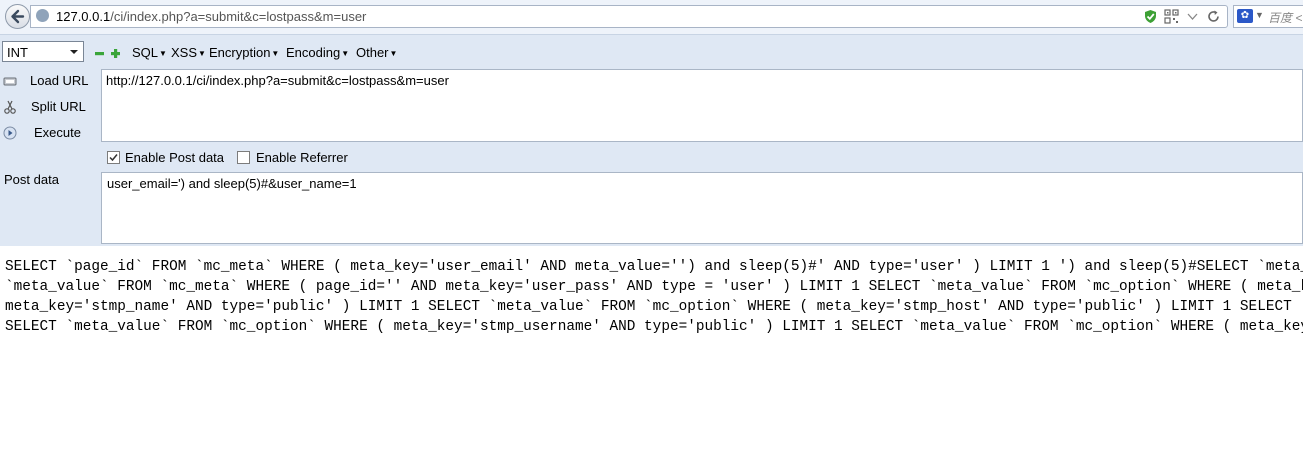 The height and width of the screenshot is (461, 1303). I want to click on split-url-label: Split URL, so click(58, 106).